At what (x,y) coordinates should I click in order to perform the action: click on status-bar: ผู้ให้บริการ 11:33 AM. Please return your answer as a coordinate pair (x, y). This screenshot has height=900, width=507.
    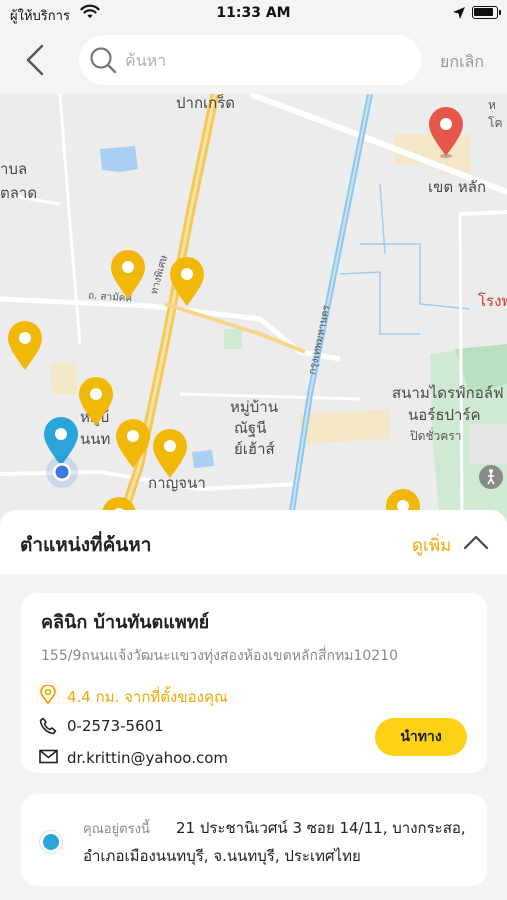
    Looking at the image, I should click on (253, 14).